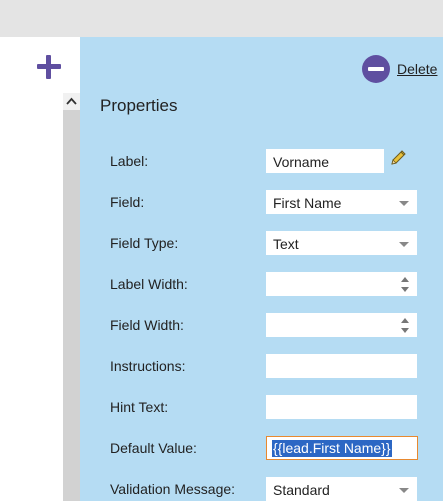  Describe the element at coordinates (173, 489) in the screenshot. I see `validation-message-label: Validation Message:` at that location.